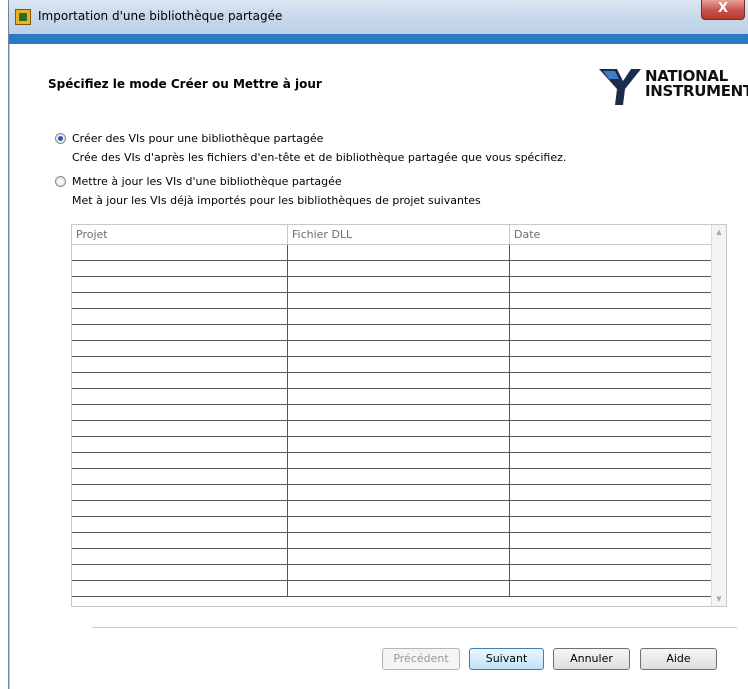 Image resolution: width=748 pixels, height=689 pixels. Describe the element at coordinates (506, 659) in the screenshot. I see `next-button: Suivant` at that location.